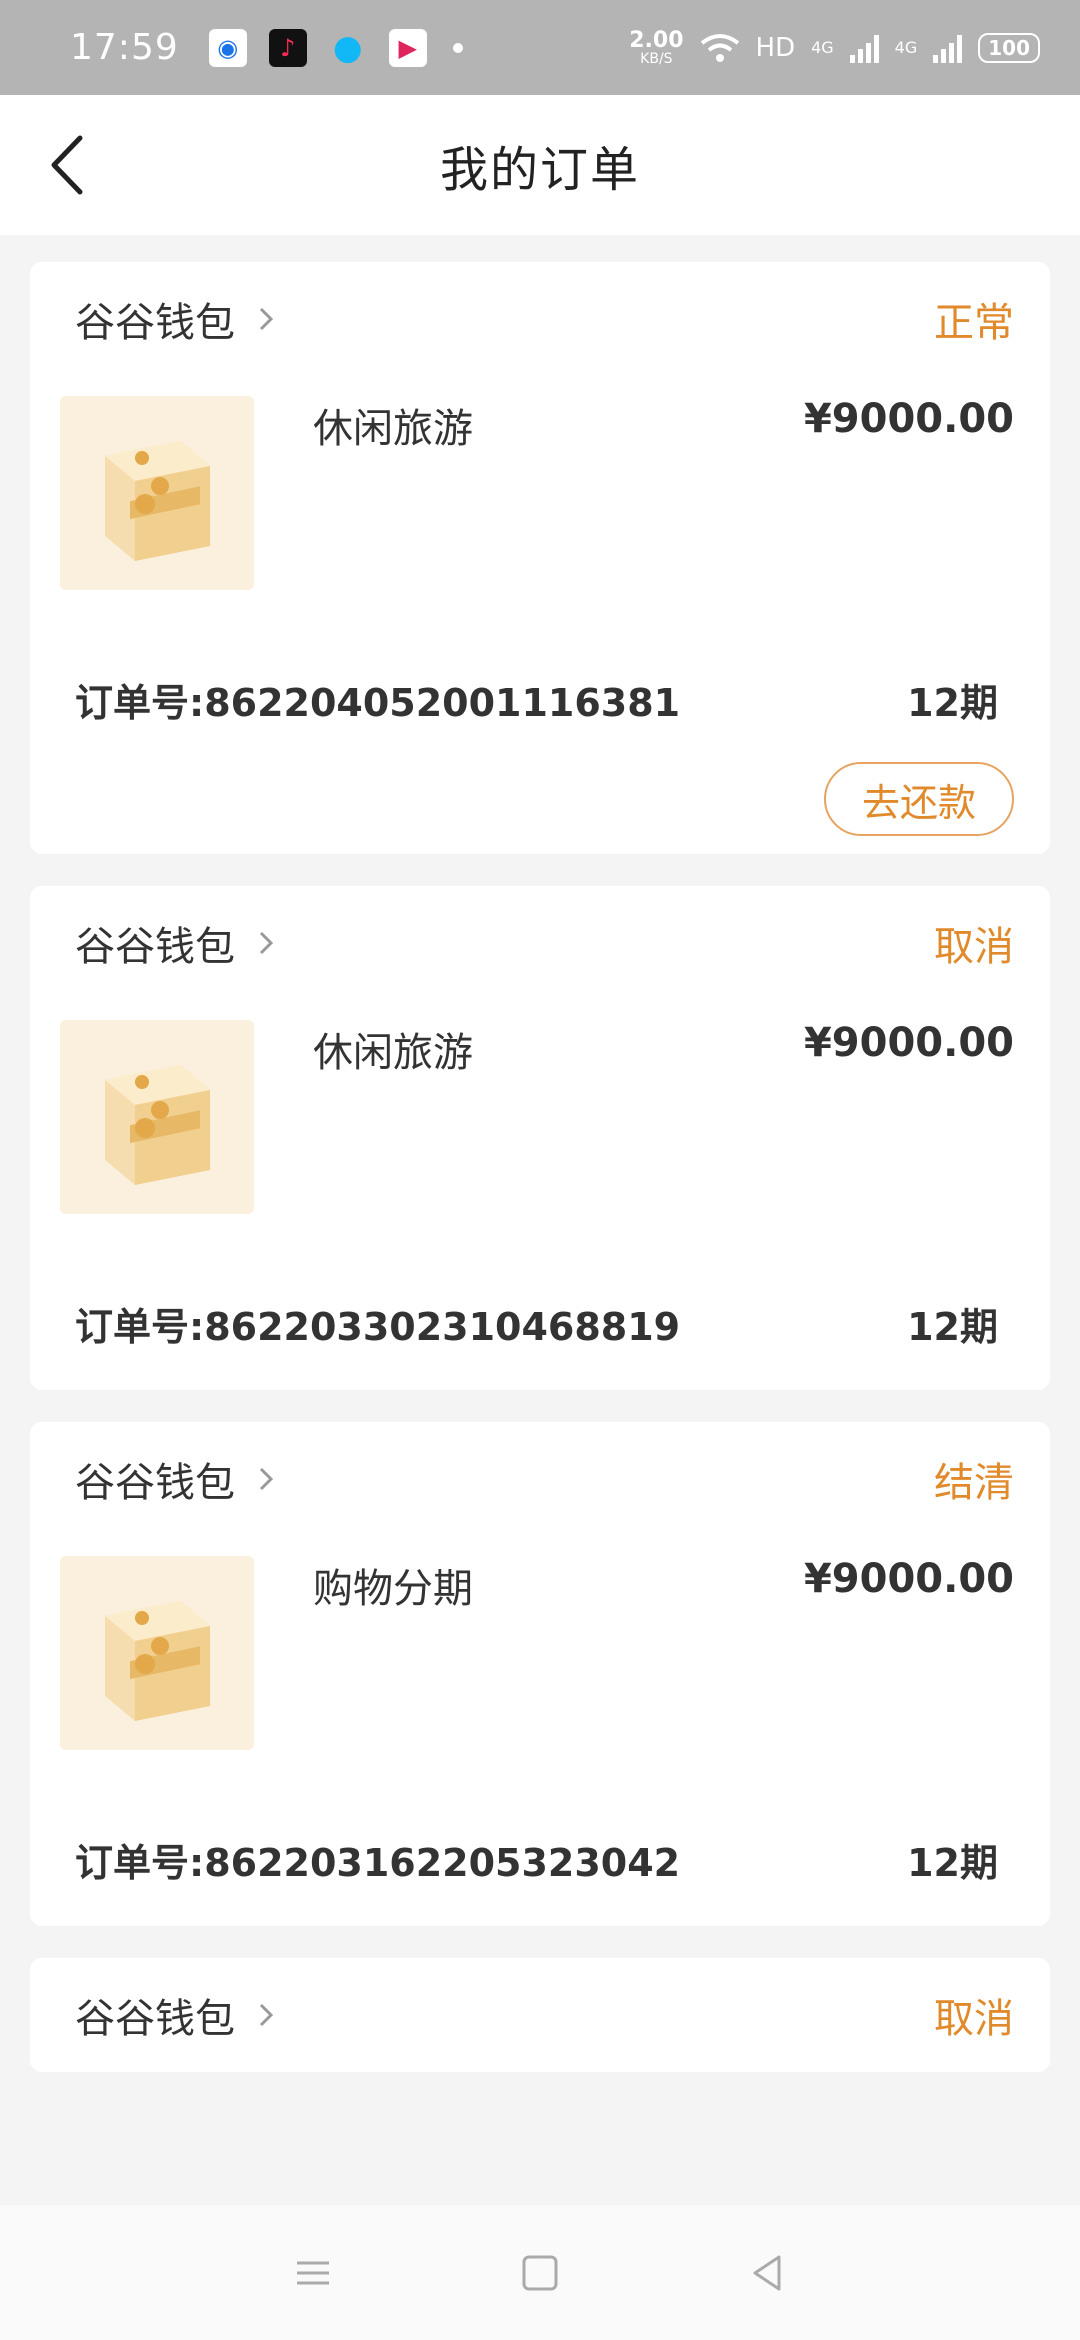 The height and width of the screenshot is (2340, 1080). I want to click on status-bar: 17:59 ◉ ♪ ● ▶ 2.00 KB/S HD 4G 4G 100, so click(540, 47).